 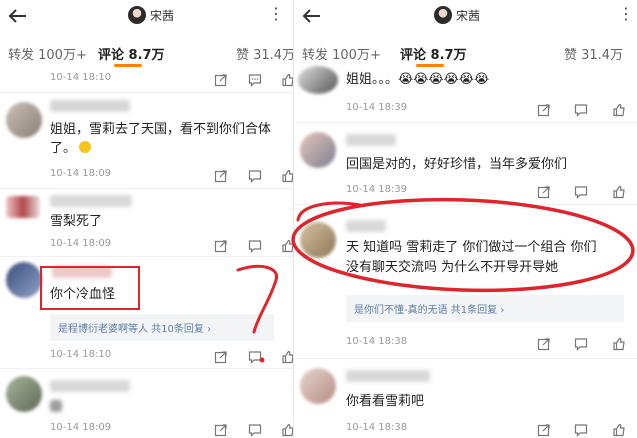 What do you see at coordinates (257, 299) in the screenshot?
I see `annotation-arrow-stroke` at bounding box center [257, 299].